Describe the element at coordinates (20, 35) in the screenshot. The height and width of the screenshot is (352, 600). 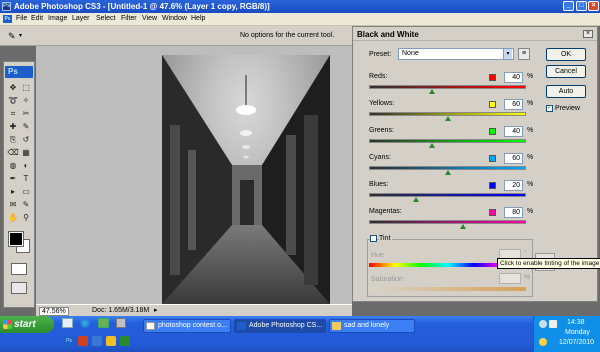
I see `tool-preset-chevron-down-icon: ▾` at that location.